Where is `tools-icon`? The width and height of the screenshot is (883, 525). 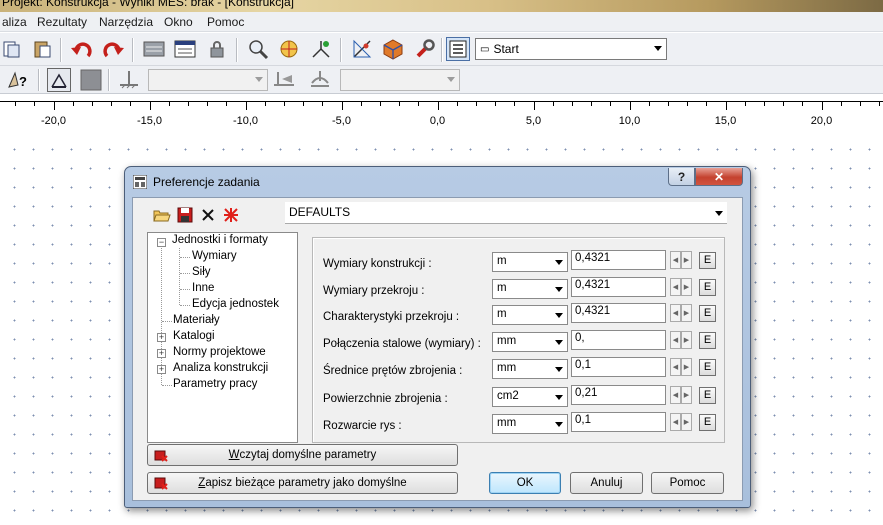 tools-icon is located at coordinates (425, 49).